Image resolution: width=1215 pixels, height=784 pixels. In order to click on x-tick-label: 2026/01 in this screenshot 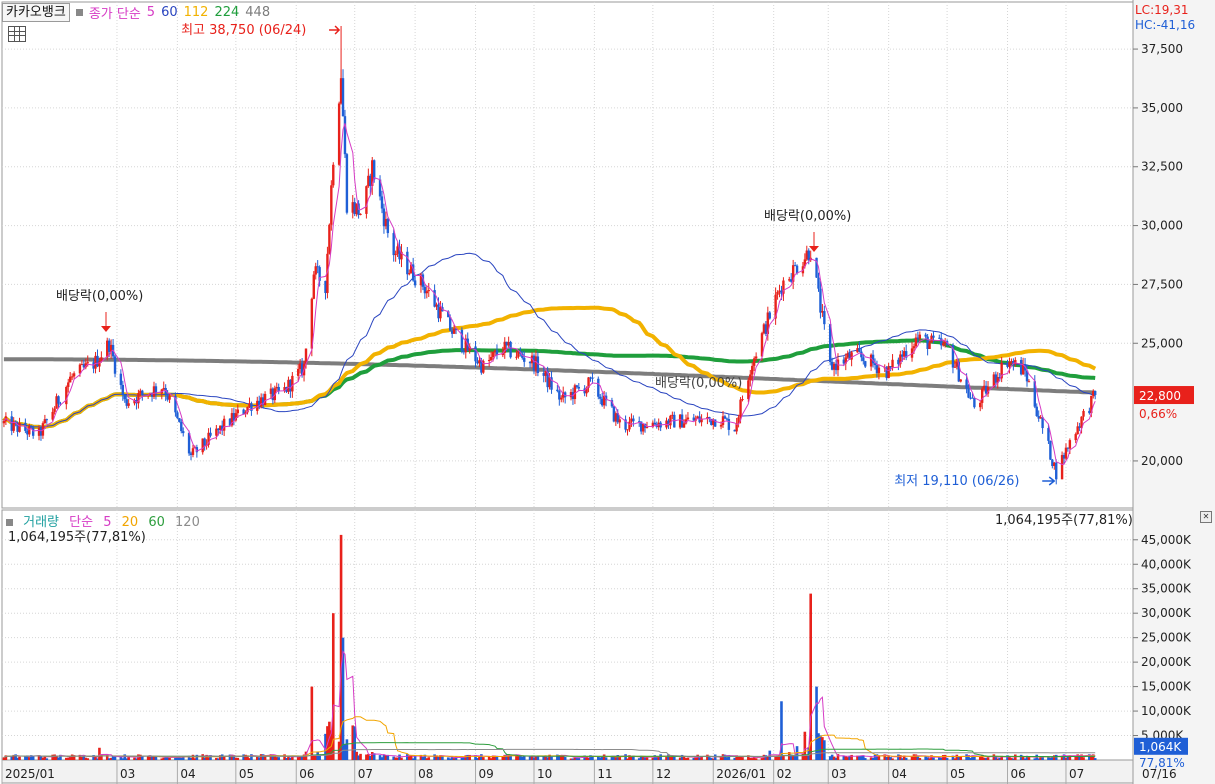, I will do `click(741, 774)`.